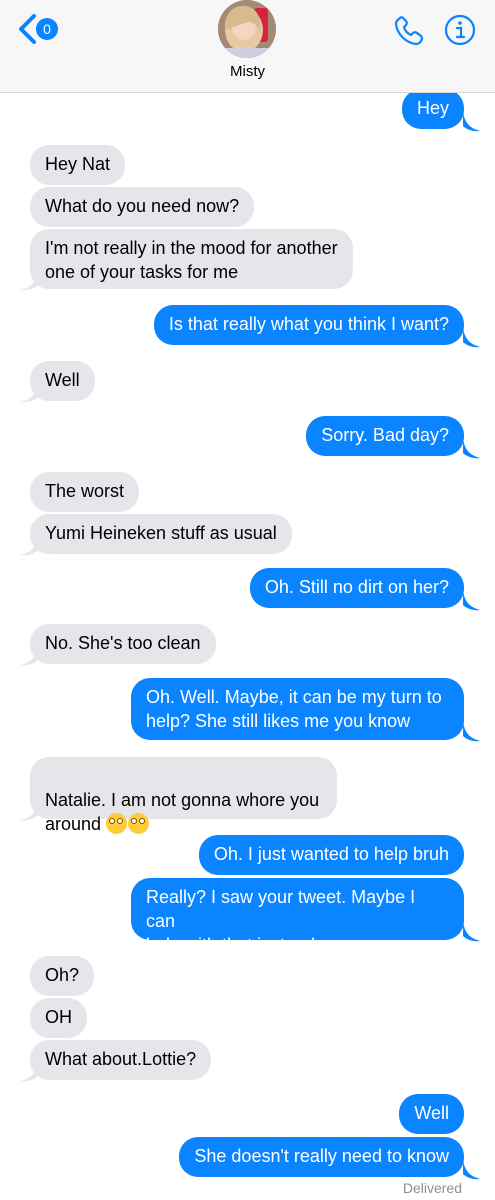 The image size is (495, 1200). What do you see at coordinates (47, 29) in the screenshot?
I see `unread-count-badge: 0` at bounding box center [47, 29].